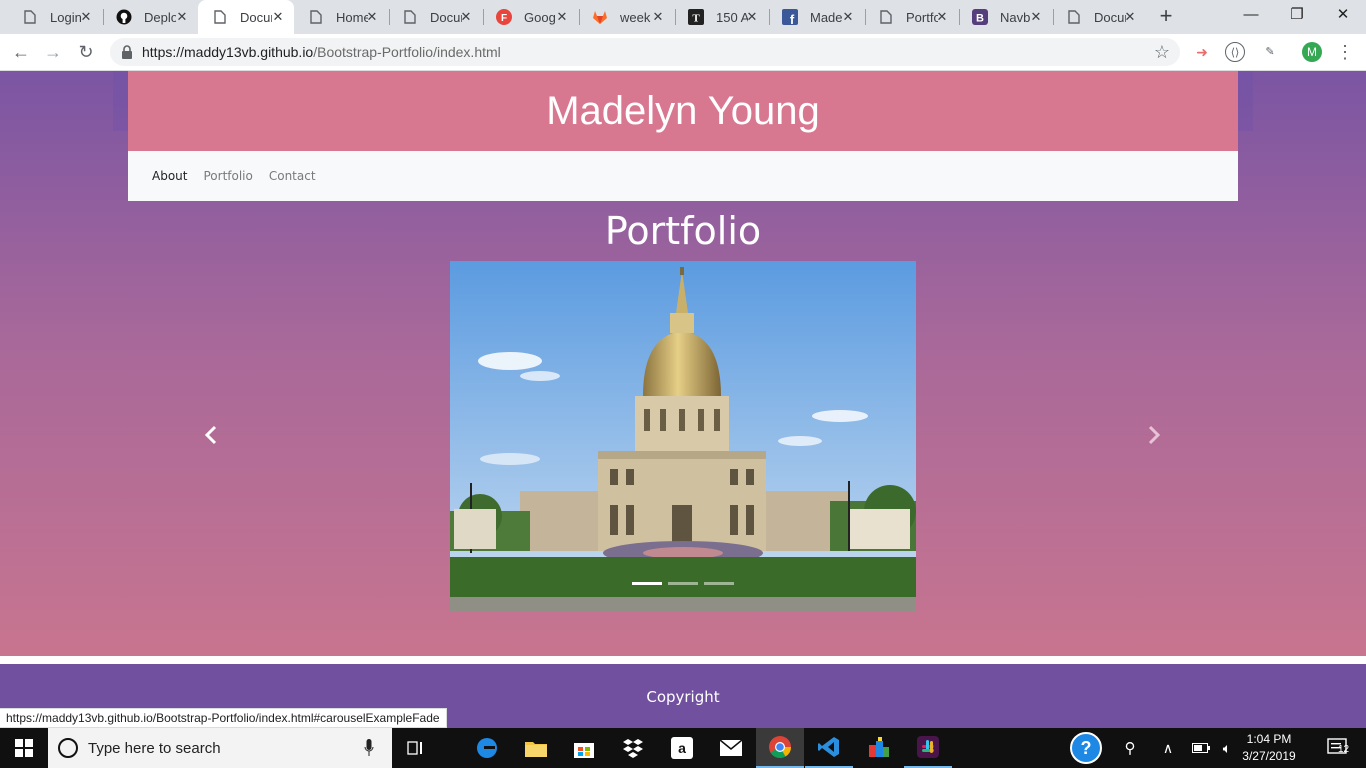 The image size is (1366, 768). I want to click on svg-text: F, so click(504, 18).